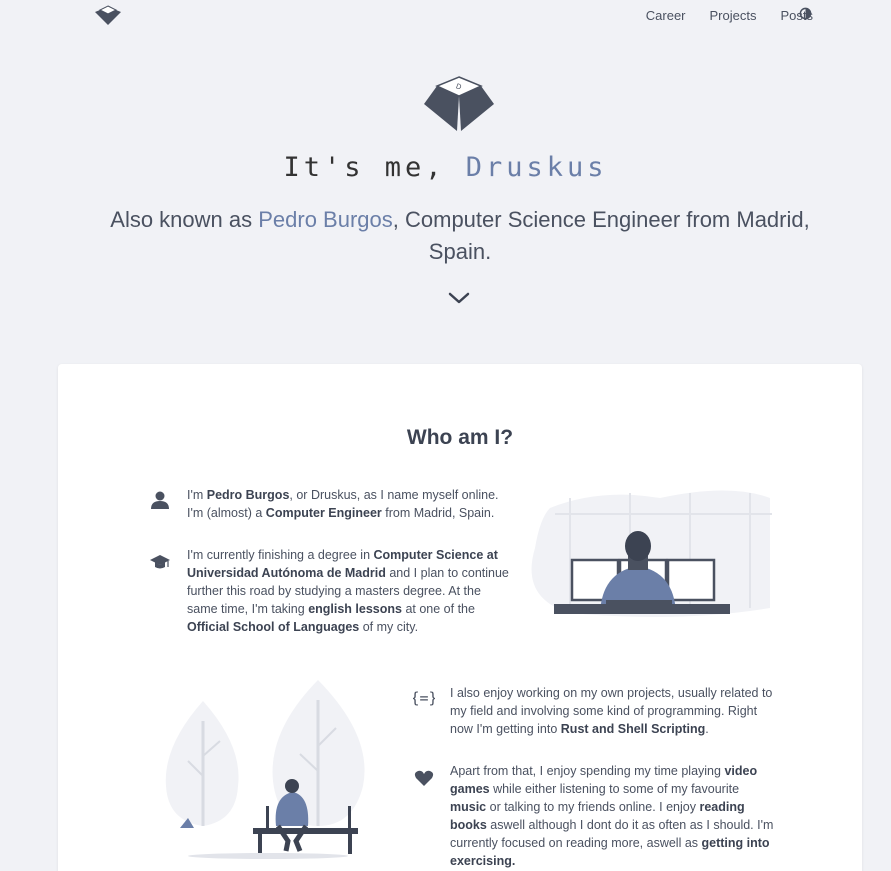 The height and width of the screenshot is (871, 891). Describe the element at coordinates (280, 555) in the screenshot. I see `body-text: I'm currently finishing a degree in` at that location.